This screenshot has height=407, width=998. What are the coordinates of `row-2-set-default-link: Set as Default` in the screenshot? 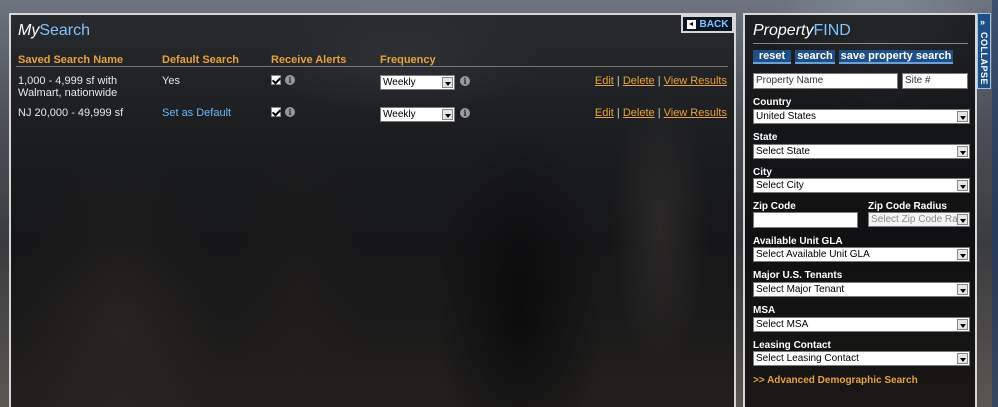 It's located at (196, 113).